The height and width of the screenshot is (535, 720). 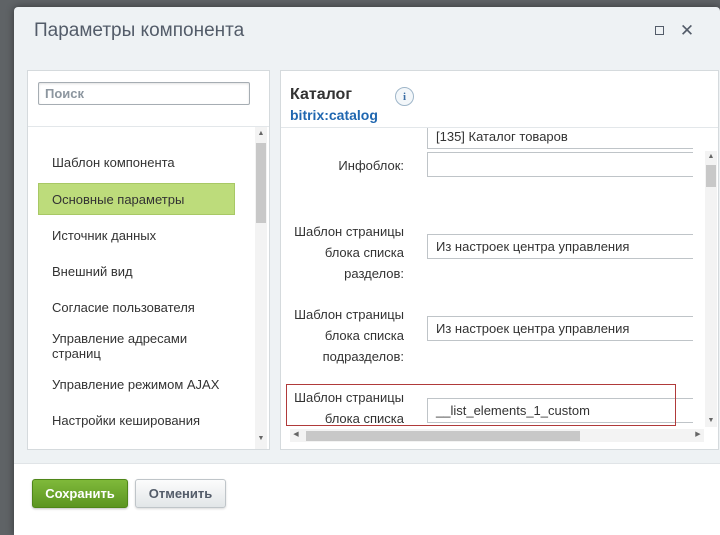 What do you see at coordinates (261, 288) in the screenshot?
I see `sidebar-scrollbar: ▲ ▼` at bounding box center [261, 288].